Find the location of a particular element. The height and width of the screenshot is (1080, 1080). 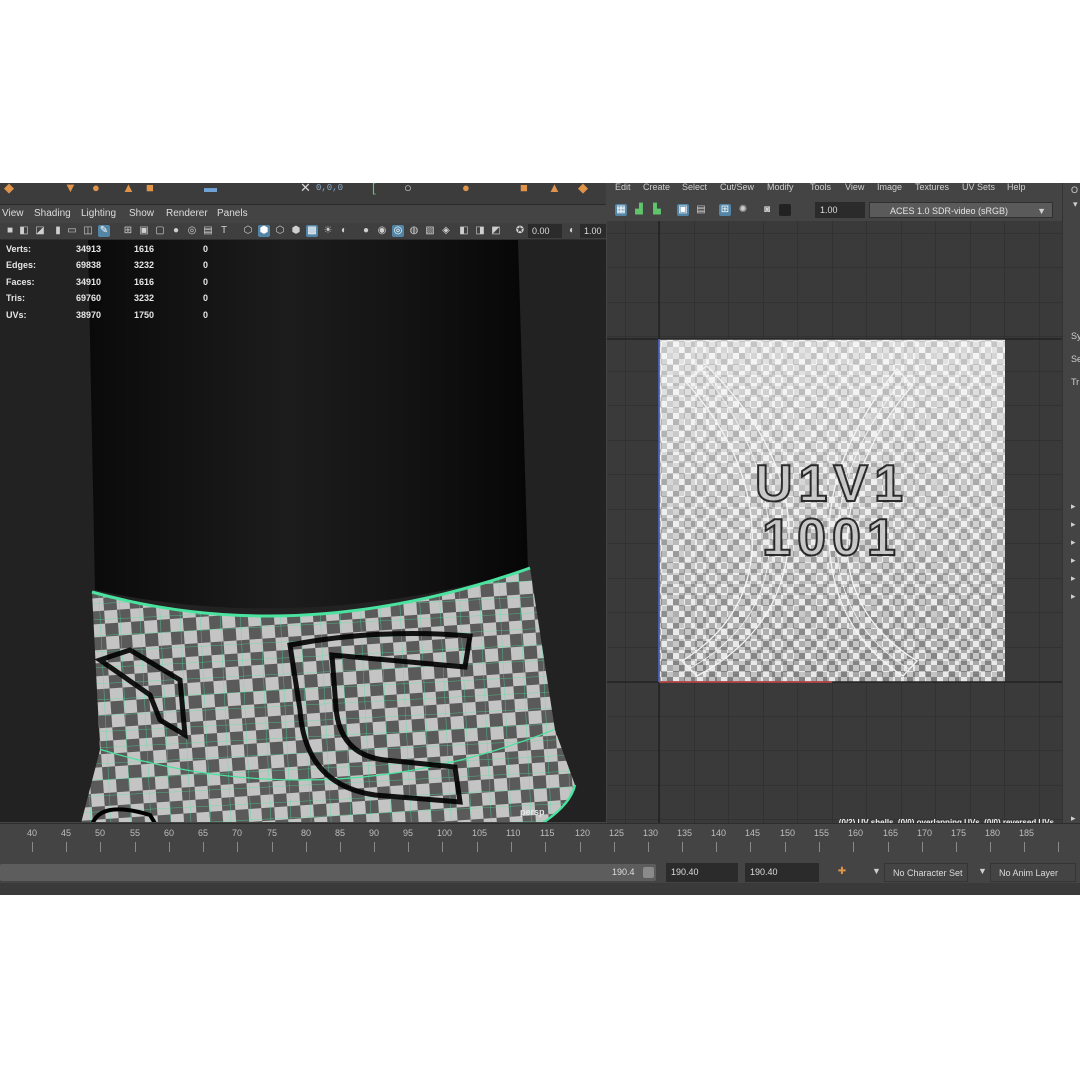

anim-layer-select: No Anim Layer is located at coordinates (1033, 872).